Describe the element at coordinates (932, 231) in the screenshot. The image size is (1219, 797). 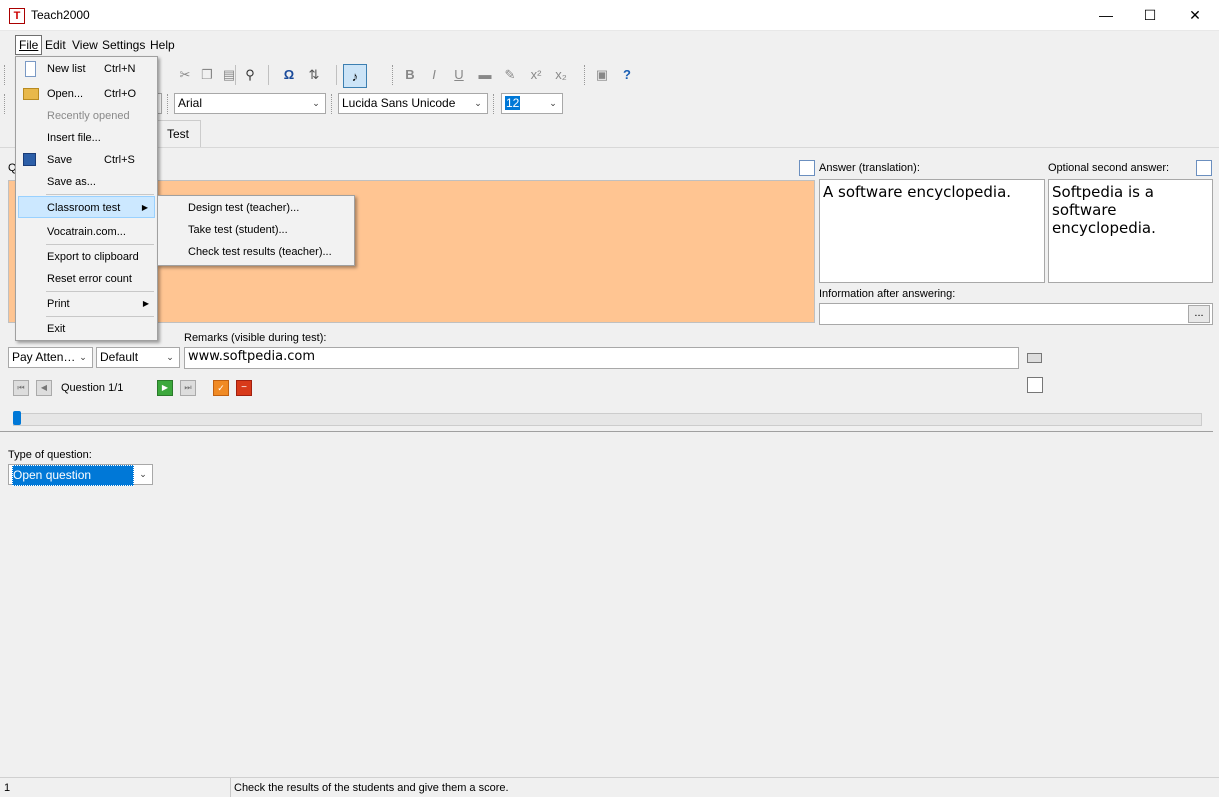
I see `answer-textbox: A software encyclopedia.` at that location.